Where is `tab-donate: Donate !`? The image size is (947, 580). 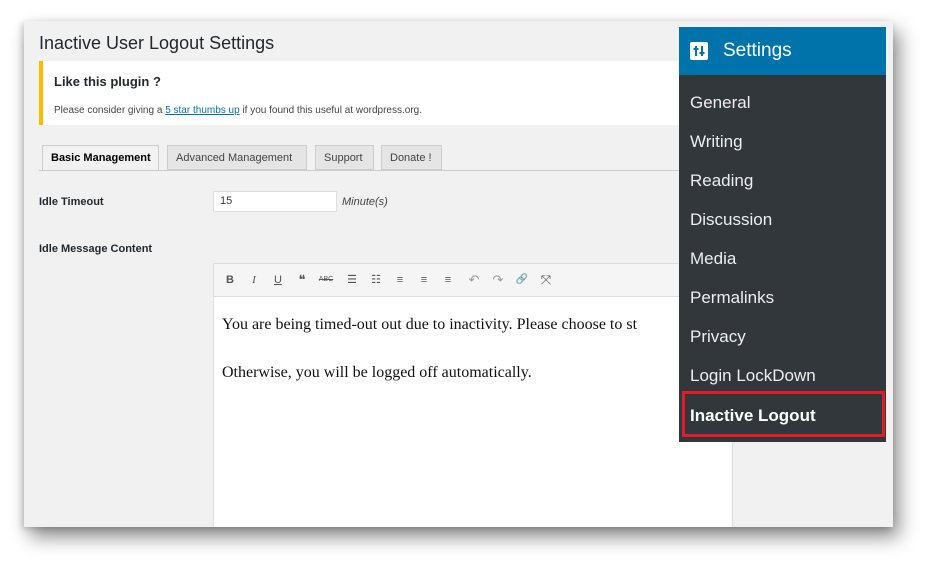
tab-donate: Donate ! is located at coordinates (411, 157).